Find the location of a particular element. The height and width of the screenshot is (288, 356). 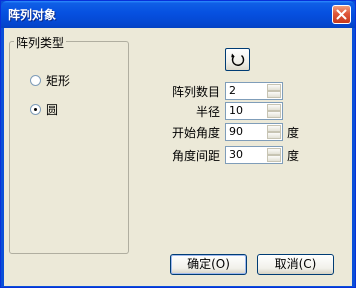

window-title: 阵列对象 is located at coordinates (32, 15).